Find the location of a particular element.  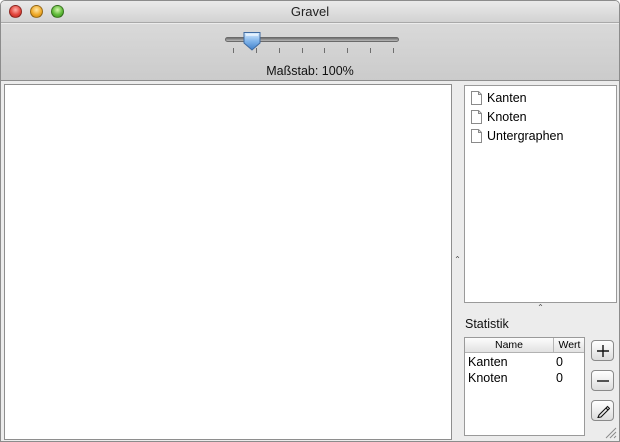

outline-list: Kanten Knoten Untergraphen is located at coordinates (540, 194).